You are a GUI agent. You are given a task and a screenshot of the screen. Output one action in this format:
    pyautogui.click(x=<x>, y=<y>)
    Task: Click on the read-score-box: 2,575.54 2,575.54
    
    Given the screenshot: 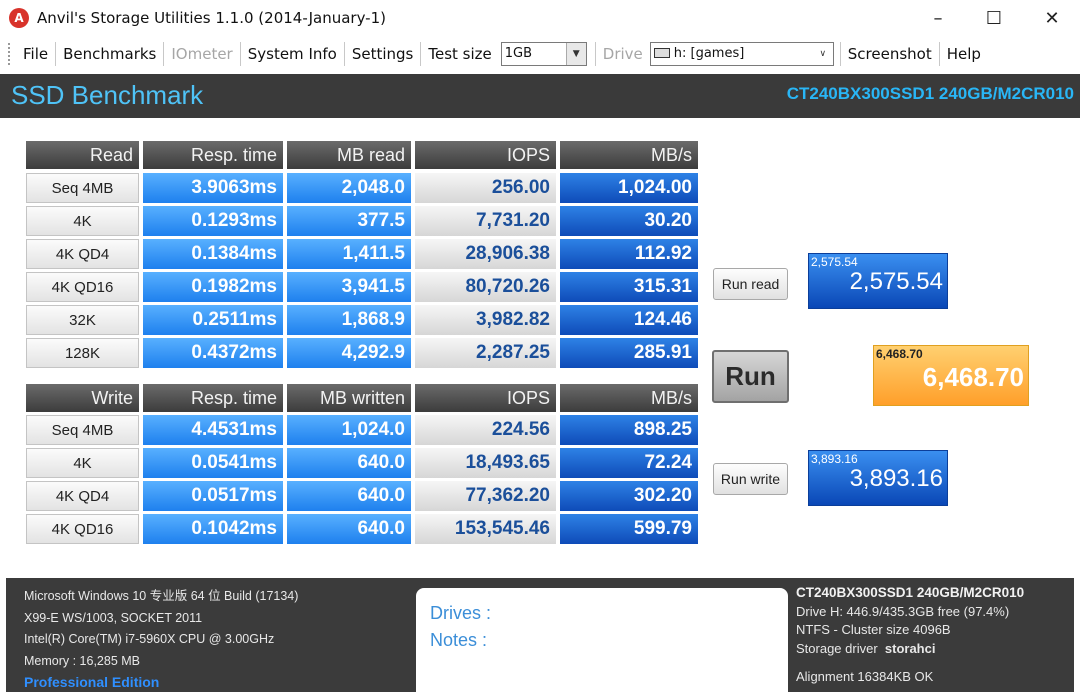 What is the action you would take?
    pyautogui.click(x=878, y=281)
    